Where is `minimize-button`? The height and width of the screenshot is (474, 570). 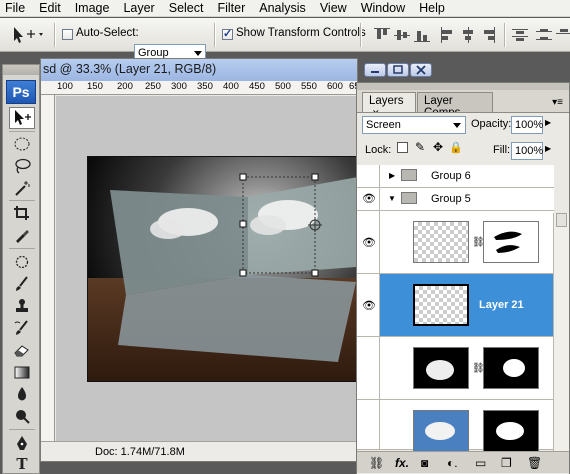
minimize-button is located at coordinates (375, 70).